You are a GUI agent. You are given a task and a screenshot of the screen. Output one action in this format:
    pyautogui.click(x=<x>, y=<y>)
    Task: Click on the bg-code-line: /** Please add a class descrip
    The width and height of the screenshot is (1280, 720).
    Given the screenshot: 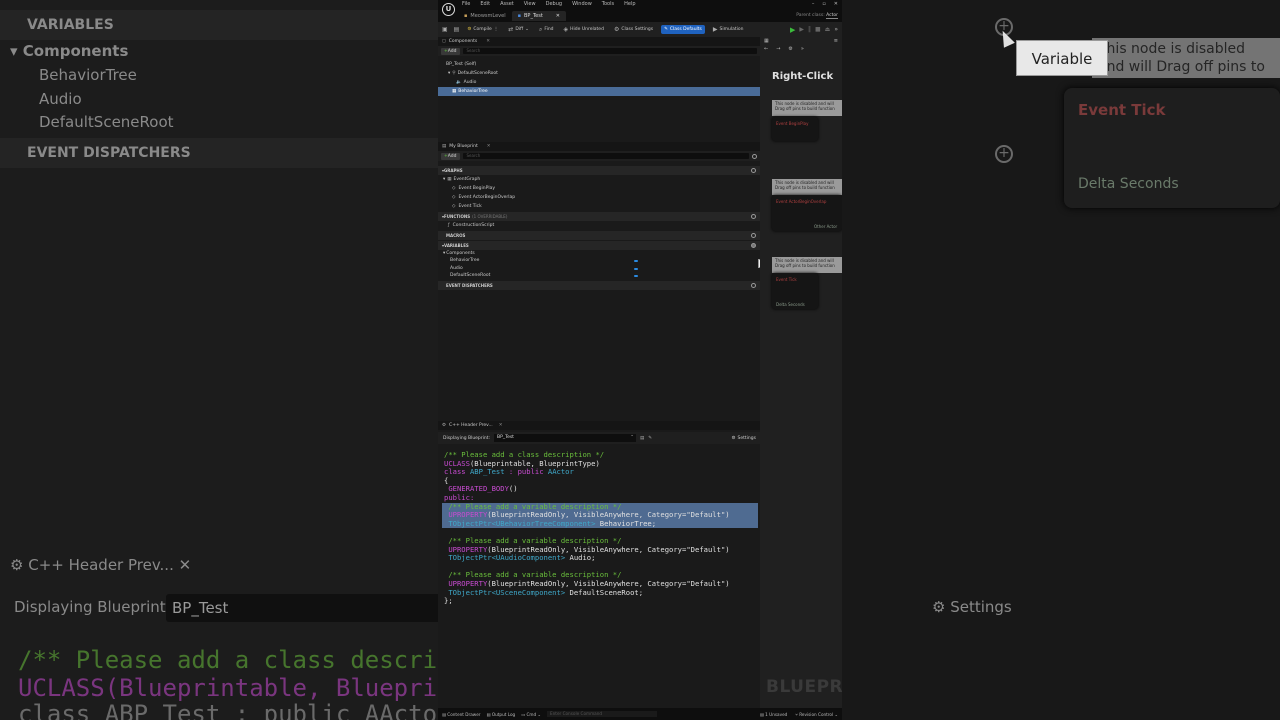 What is the action you would take?
    pyautogui.click(x=228, y=660)
    